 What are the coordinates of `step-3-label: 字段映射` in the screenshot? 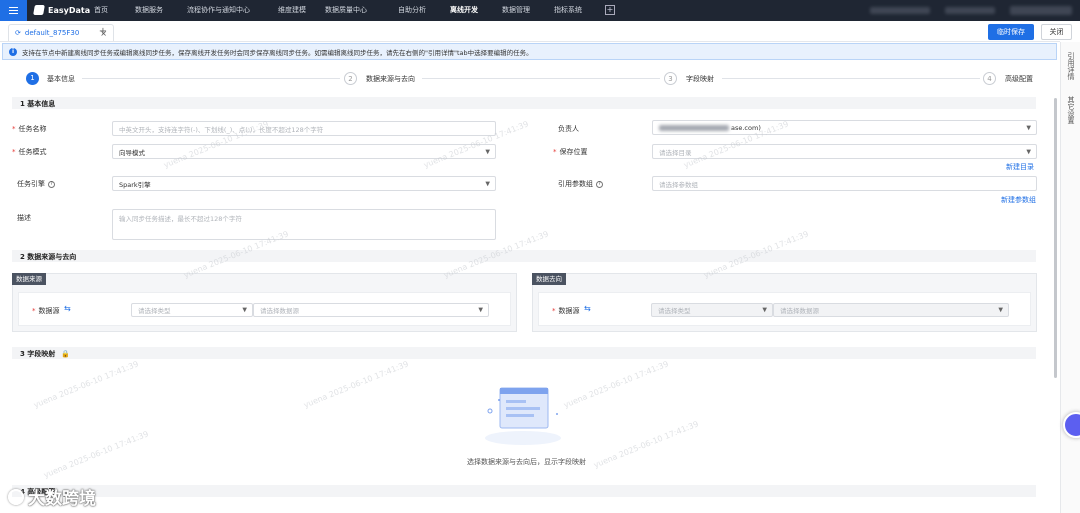 It's located at (700, 79).